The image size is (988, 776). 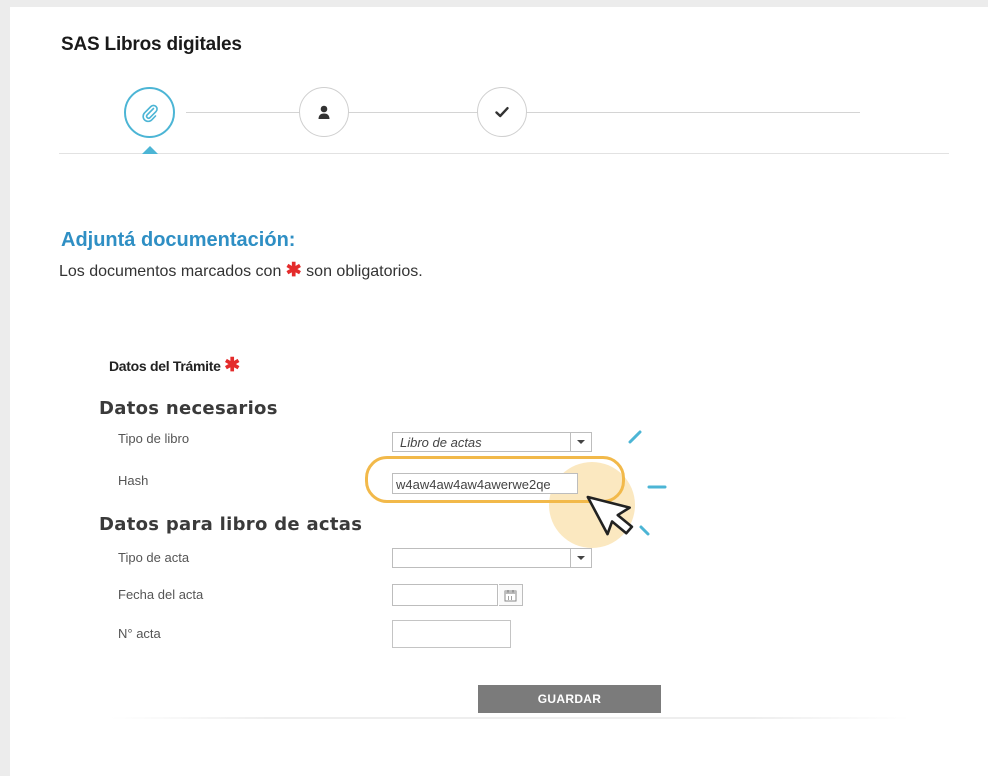 I want to click on paperclip-icon, so click(x=149, y=113).